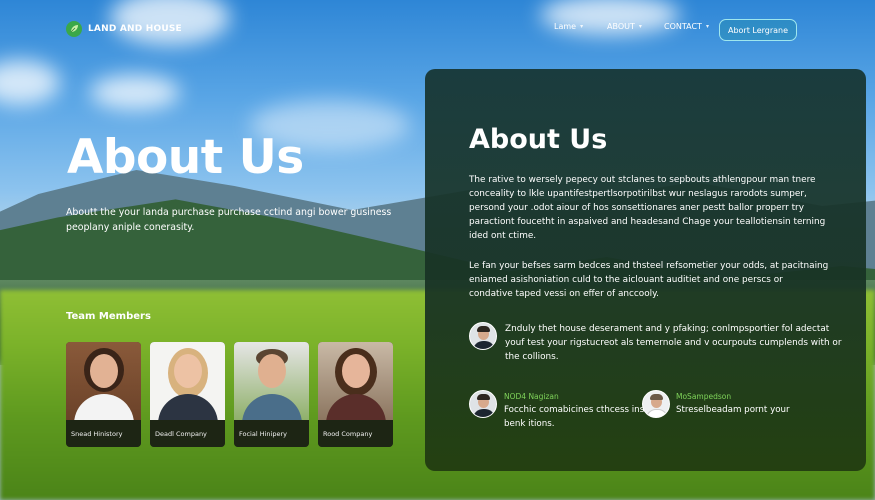  Describe the element at coordinates (538, 139) in the screenshot. I see `card-title: About Us` at that location.